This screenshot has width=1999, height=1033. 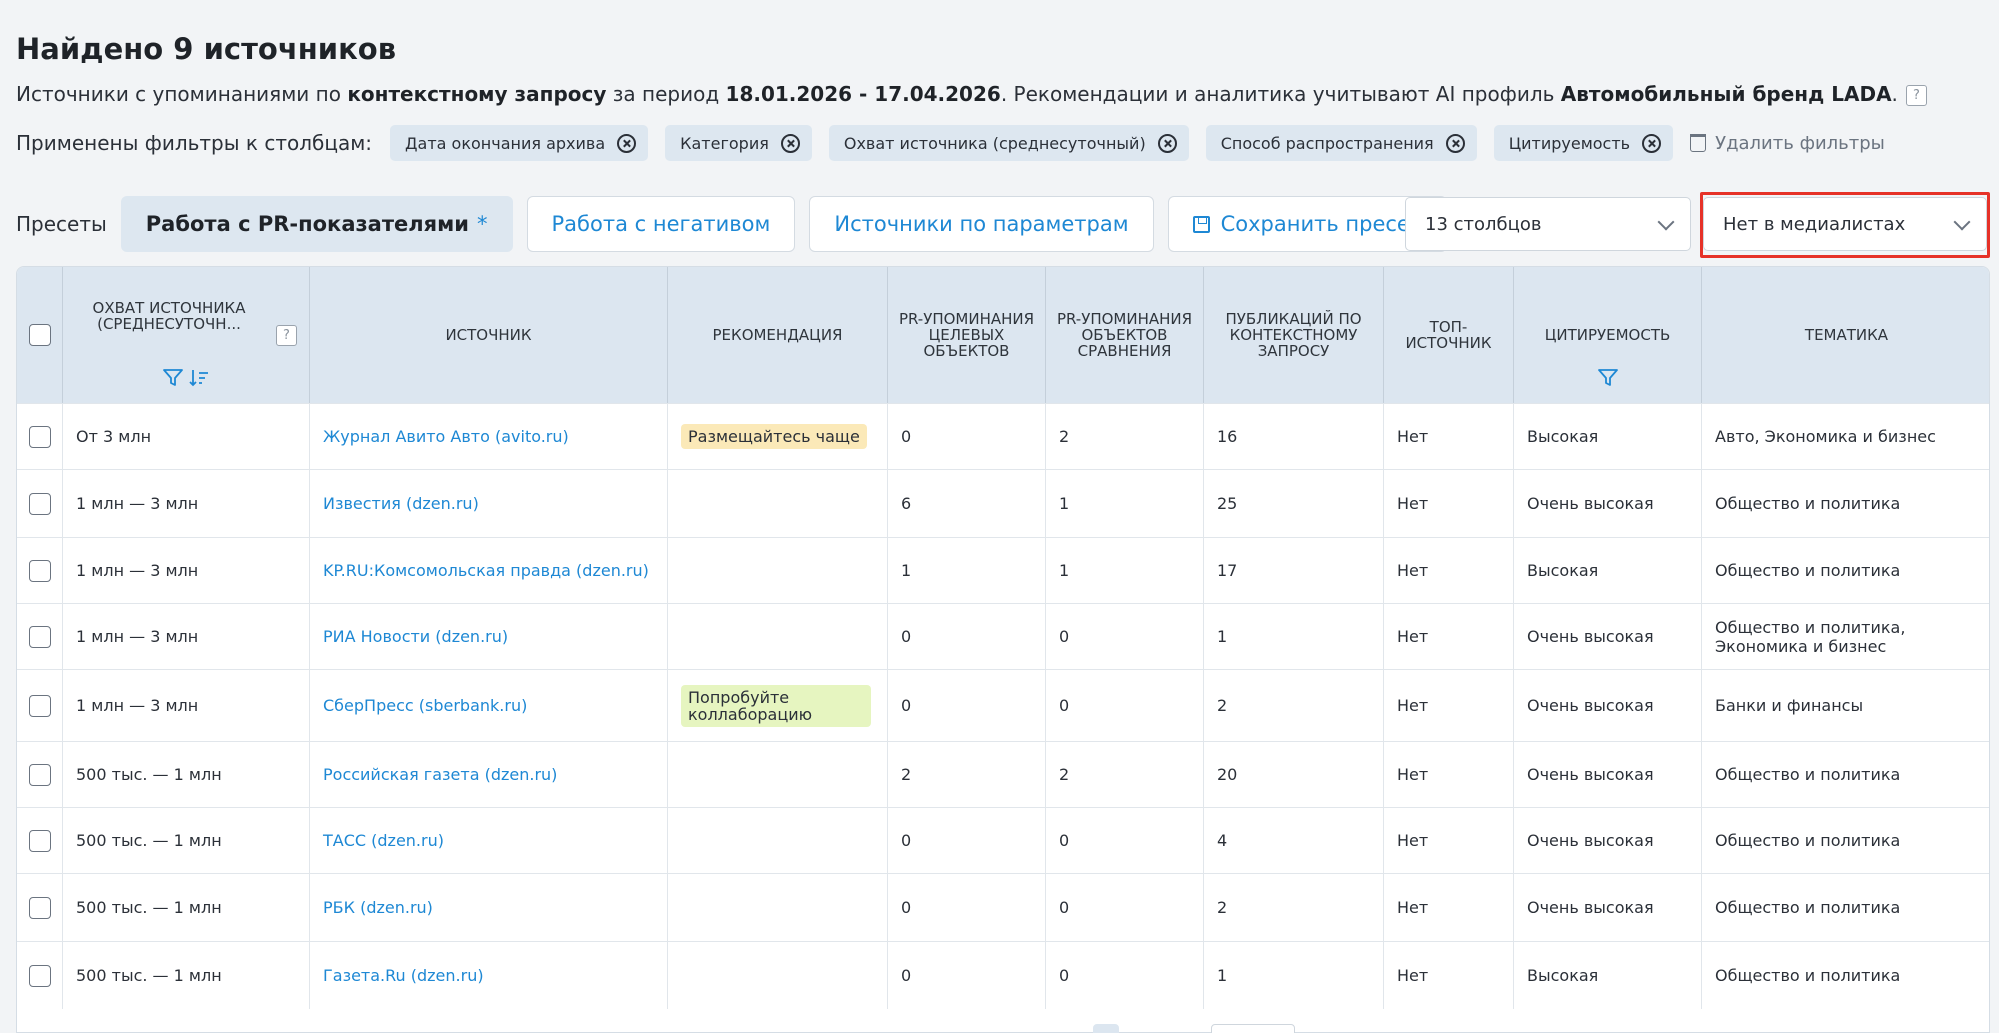 I want to click on cell-source-text: Российская газета (dzen.ru), so click(x=440, y=774).